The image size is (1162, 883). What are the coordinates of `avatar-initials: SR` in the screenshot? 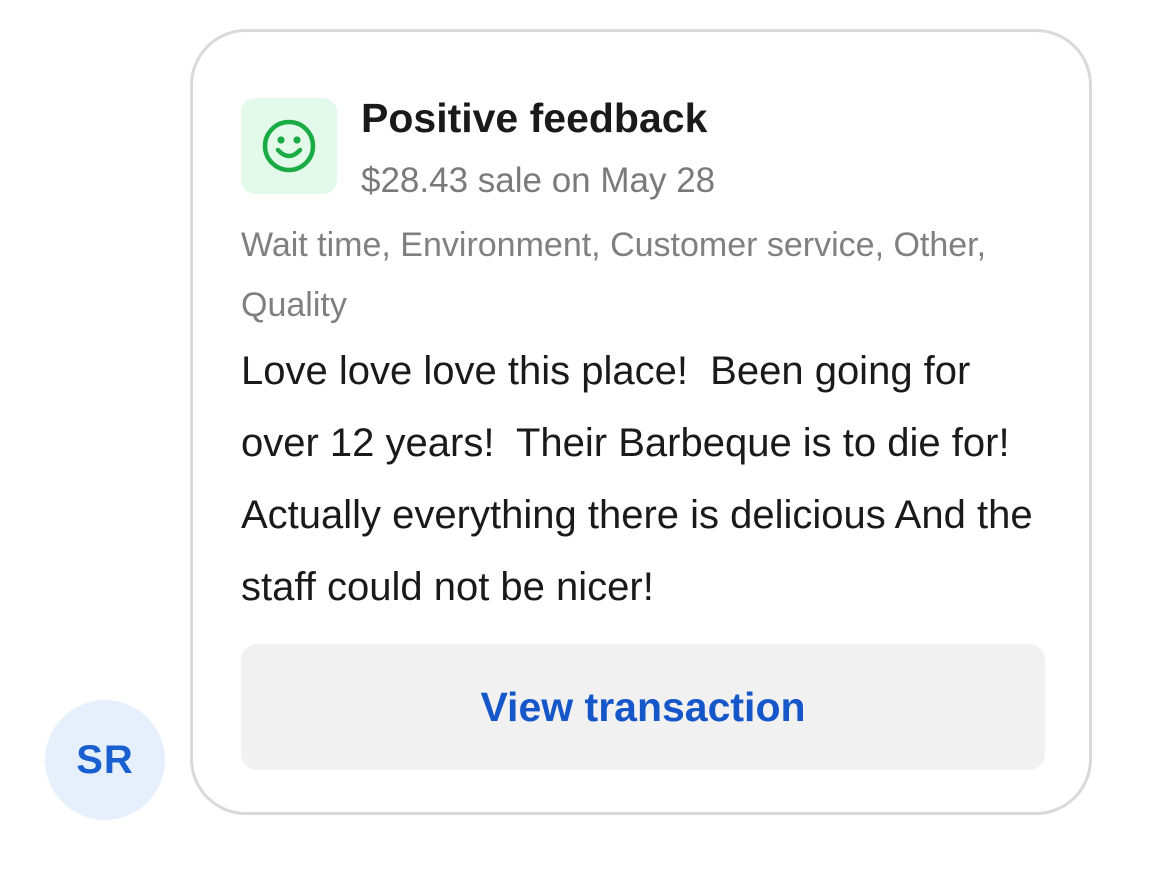 It's located at (105, 759).